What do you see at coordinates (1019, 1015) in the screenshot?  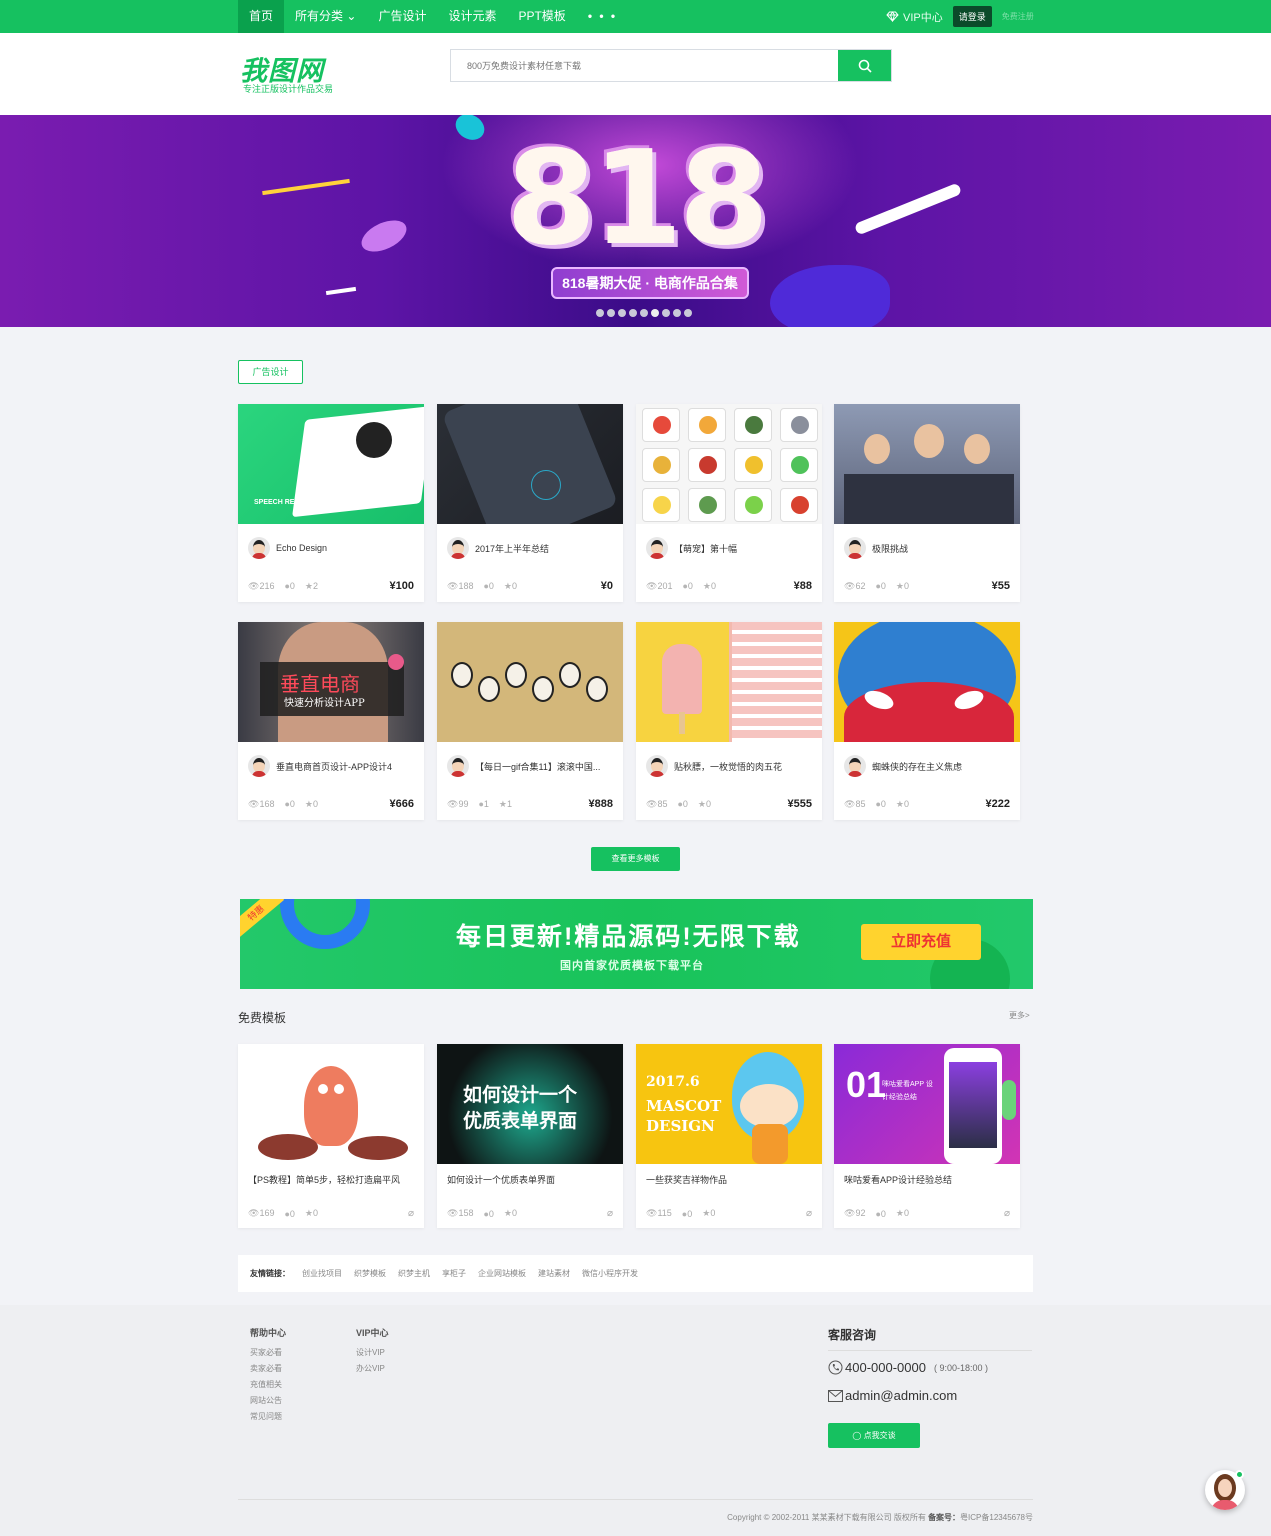 I see `free-templates-more-link: 更多>` at bounding box center [1019, 1015].